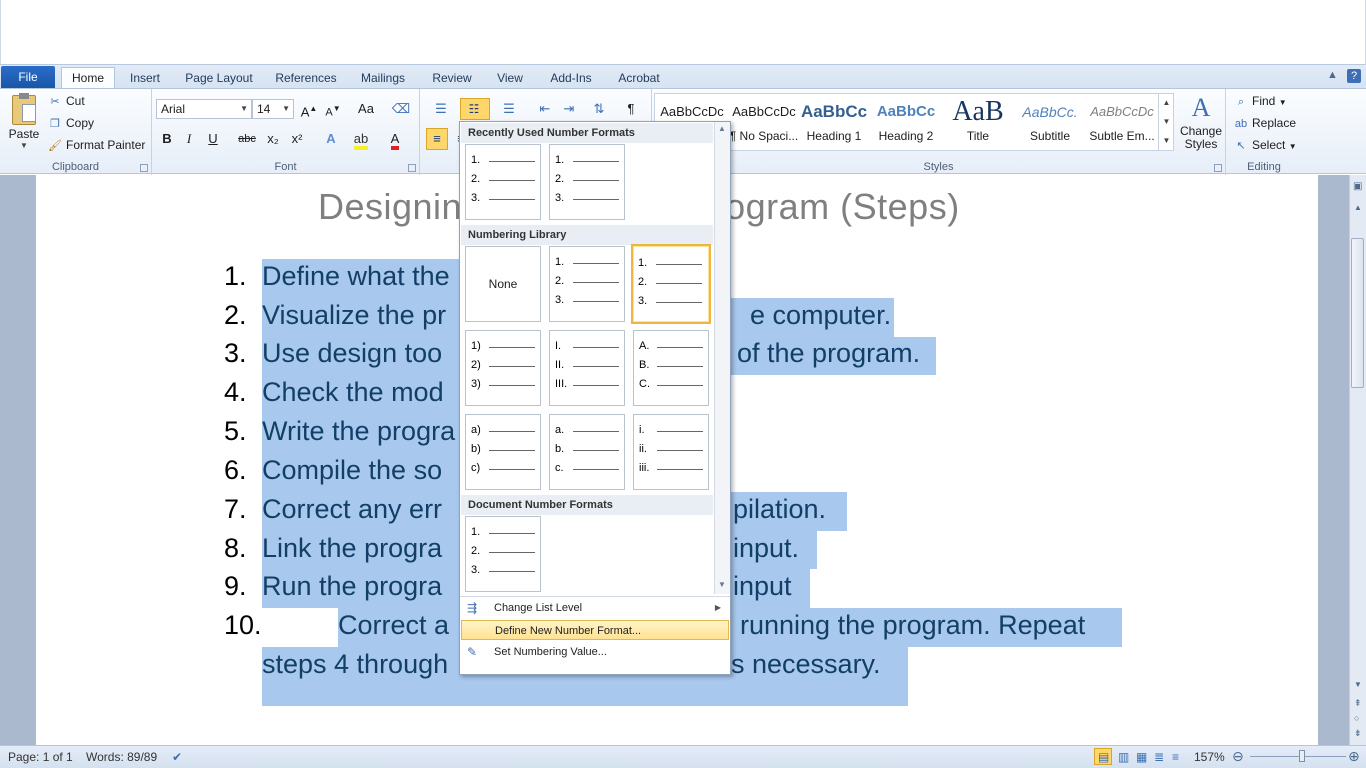 This screenshot has height=768, width=1366. Describe the element at coordinates (395, 139) in the screenshot. I see `font-color-button: A` at that location.